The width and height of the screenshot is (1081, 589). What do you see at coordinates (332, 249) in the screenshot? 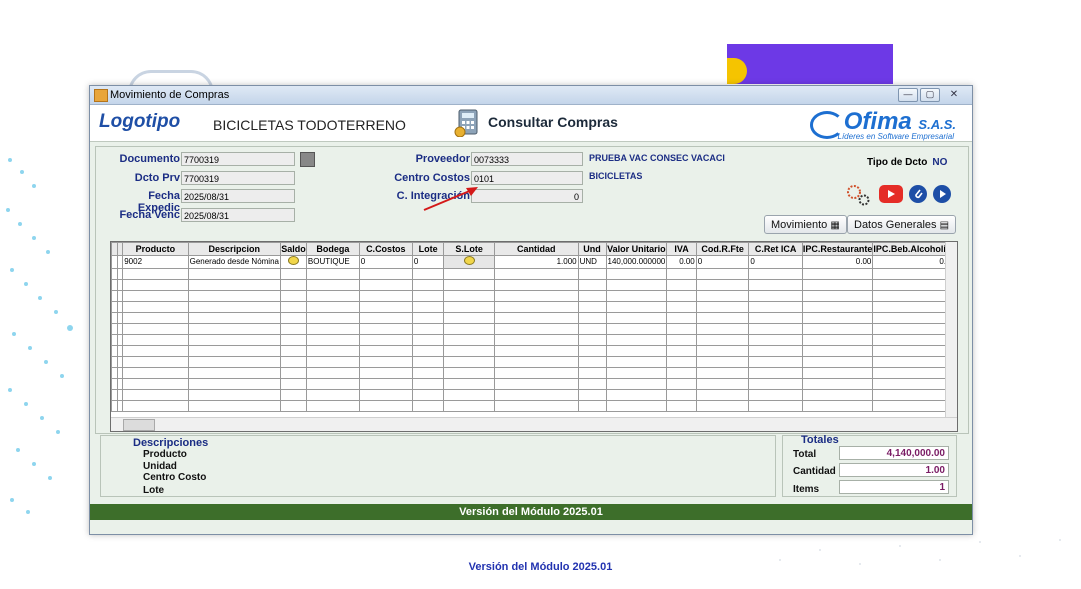
I see `col-bodega: Bodega` at bounding box center [332, 249].